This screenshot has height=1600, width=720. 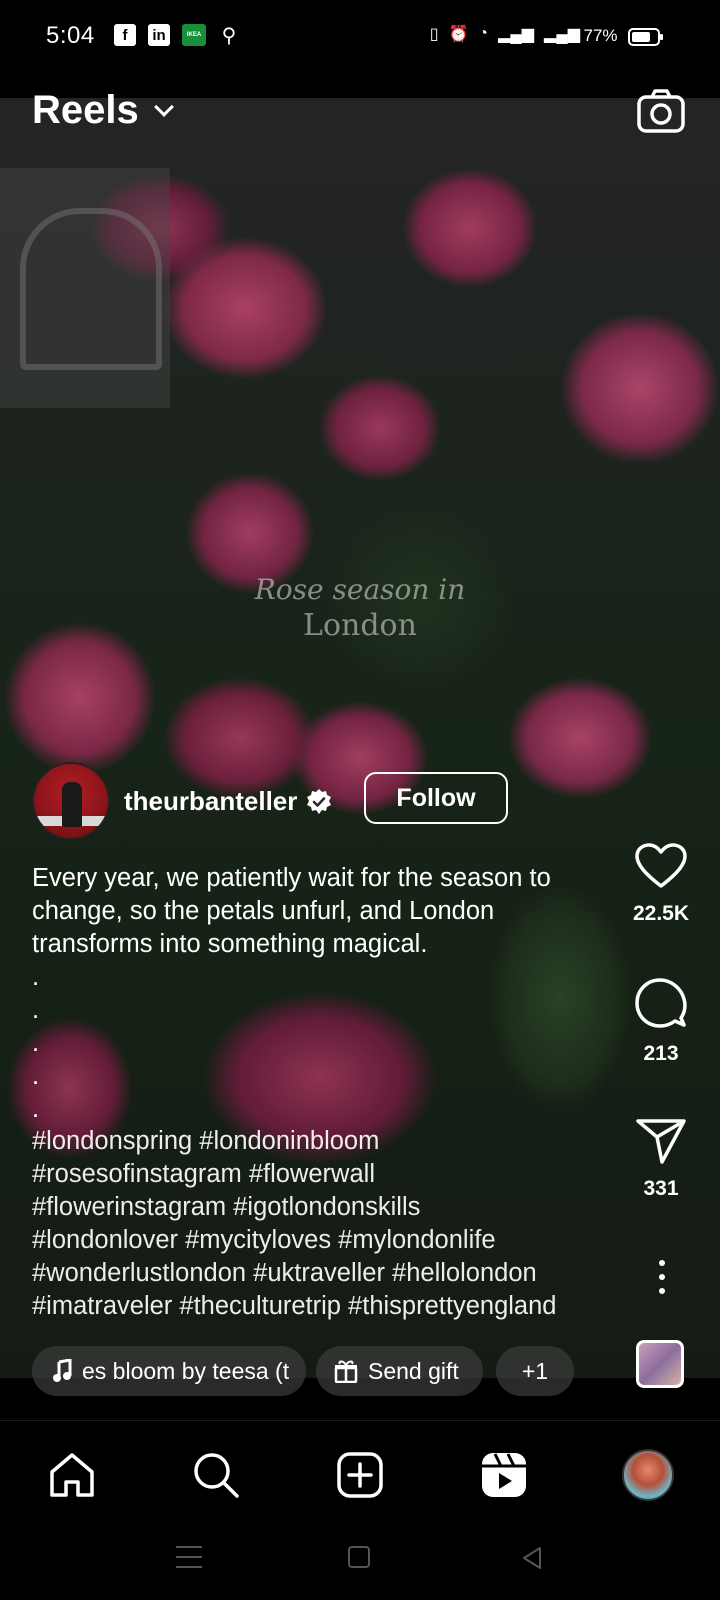 What do you see at coordinates (229, 35) in the screenshot?
I see `location-icon: ⚲` at bounding box center [229, 35].